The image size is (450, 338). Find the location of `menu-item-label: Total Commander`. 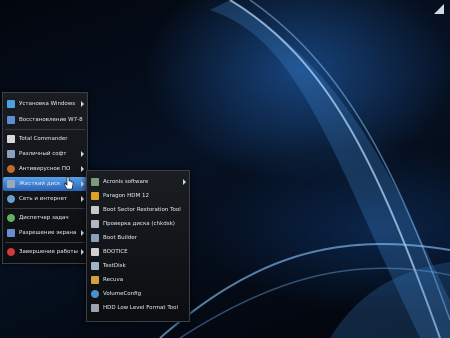

menu-item-label: Total Commander is located at coordinates (43, 139).